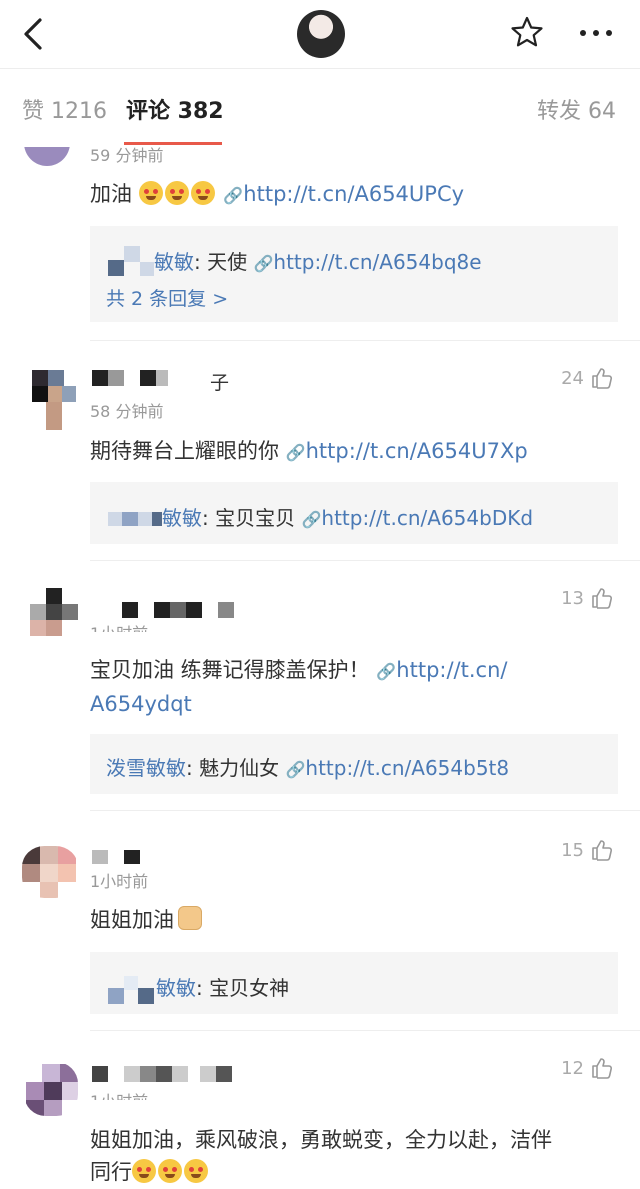 Image resolution: width=640 pixels, height=1189 pixels. What do you see at coordinates (355, 1156) in the screenshot?
I see `comment-text: 姐姐加油，乘风破浪，勇敢蜕变，全力以赴，洁伴 同行` at bounding box center [355, 1156].